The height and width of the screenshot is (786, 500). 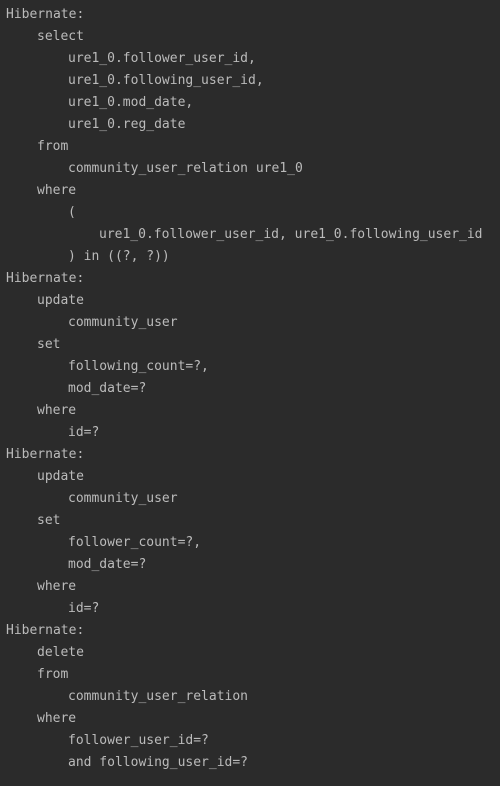 What do you see at coordinates (158, 696) in the screenshot?
I see `sql-line: community_user_relation` at bounding box center [158, 696].